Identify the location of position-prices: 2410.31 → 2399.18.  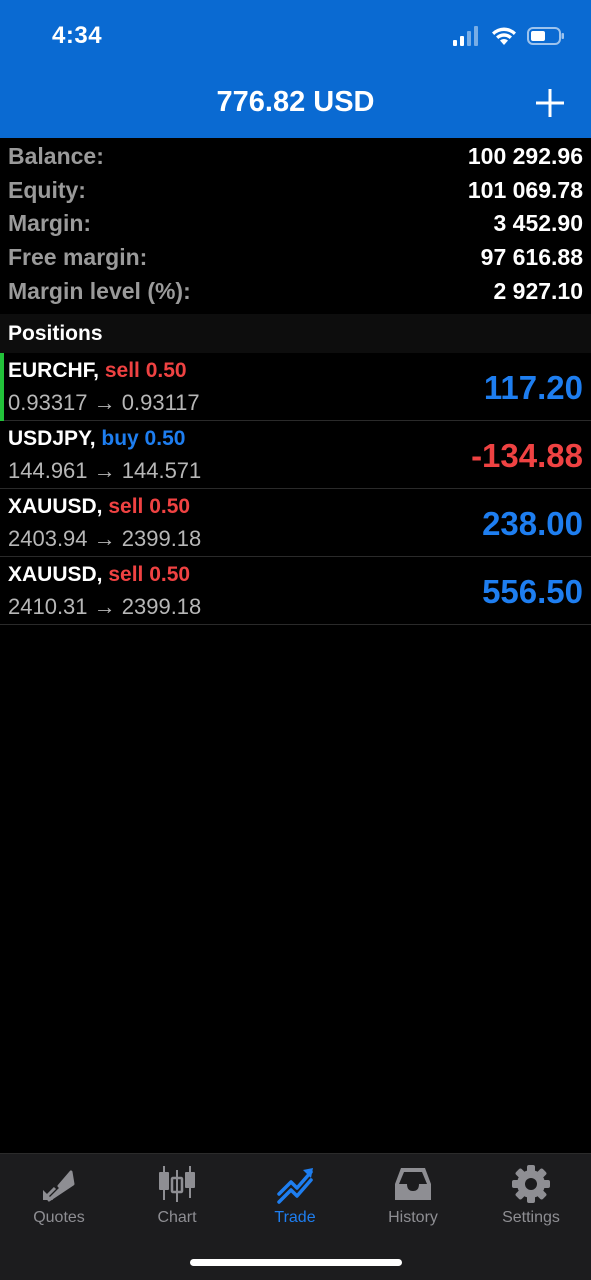
(105, 606).